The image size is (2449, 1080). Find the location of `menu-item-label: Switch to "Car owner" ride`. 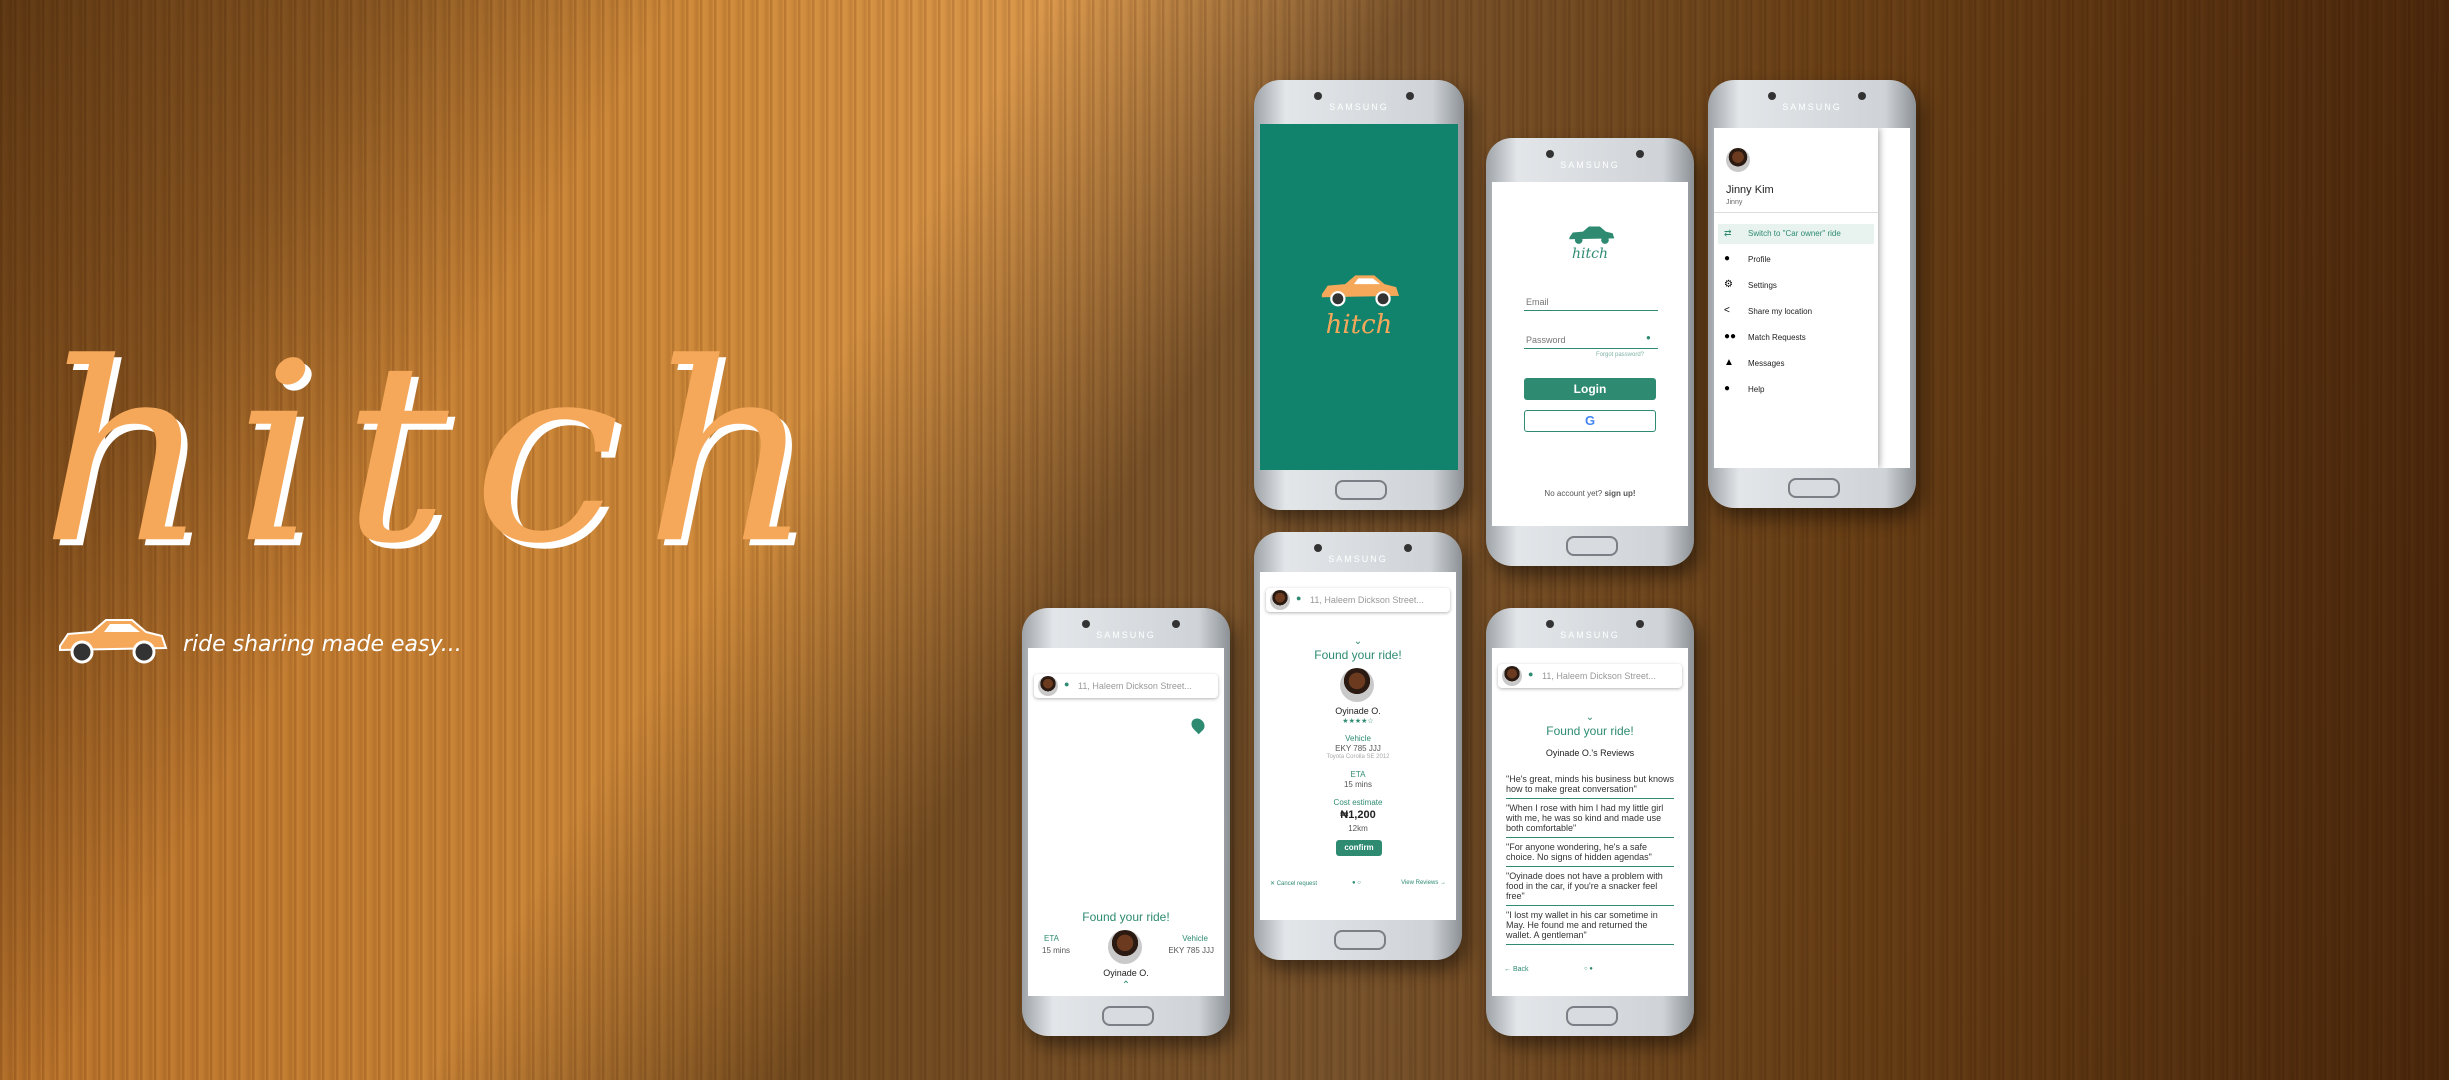

menu-item-label: Switch to "Car owner" ride is located at coordinates (1794, 233).